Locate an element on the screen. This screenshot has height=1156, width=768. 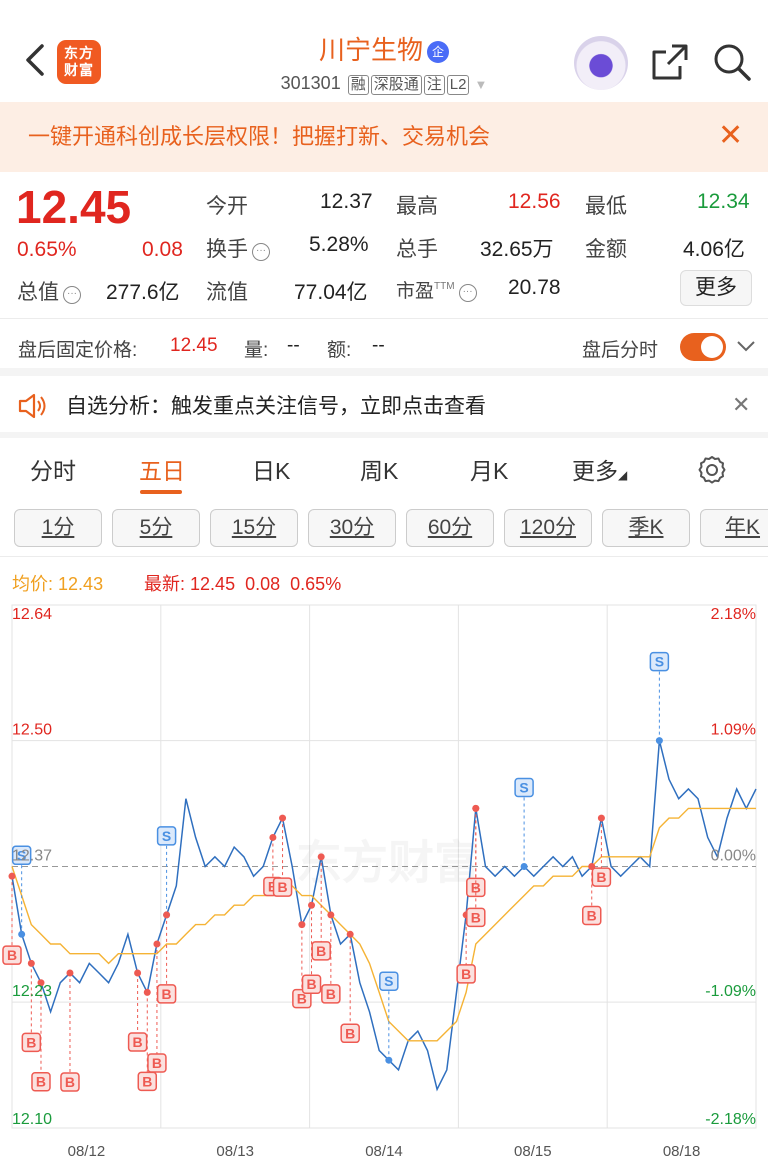
period-15min: 15分 is located at coordinates (254, 528).